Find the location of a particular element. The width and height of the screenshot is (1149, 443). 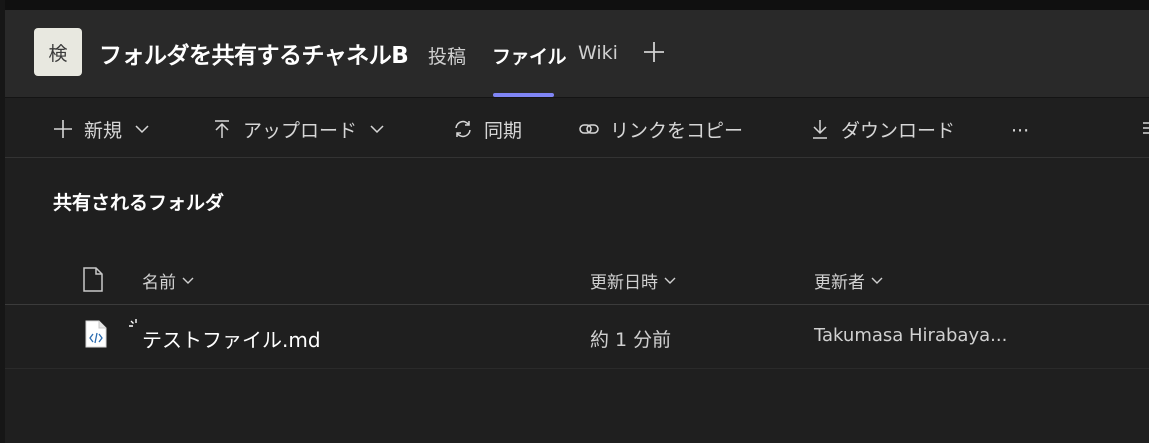

channel-avatar: 検 is located at coordinates (58, 52).